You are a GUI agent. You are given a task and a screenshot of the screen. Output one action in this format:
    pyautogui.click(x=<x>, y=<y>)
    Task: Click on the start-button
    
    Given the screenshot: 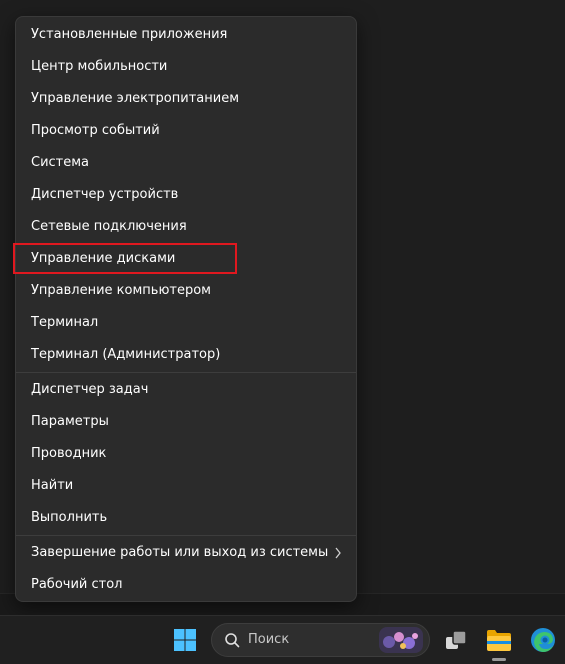 What is the action you would take?
    pyautogui.click(x=185, y=640)
    